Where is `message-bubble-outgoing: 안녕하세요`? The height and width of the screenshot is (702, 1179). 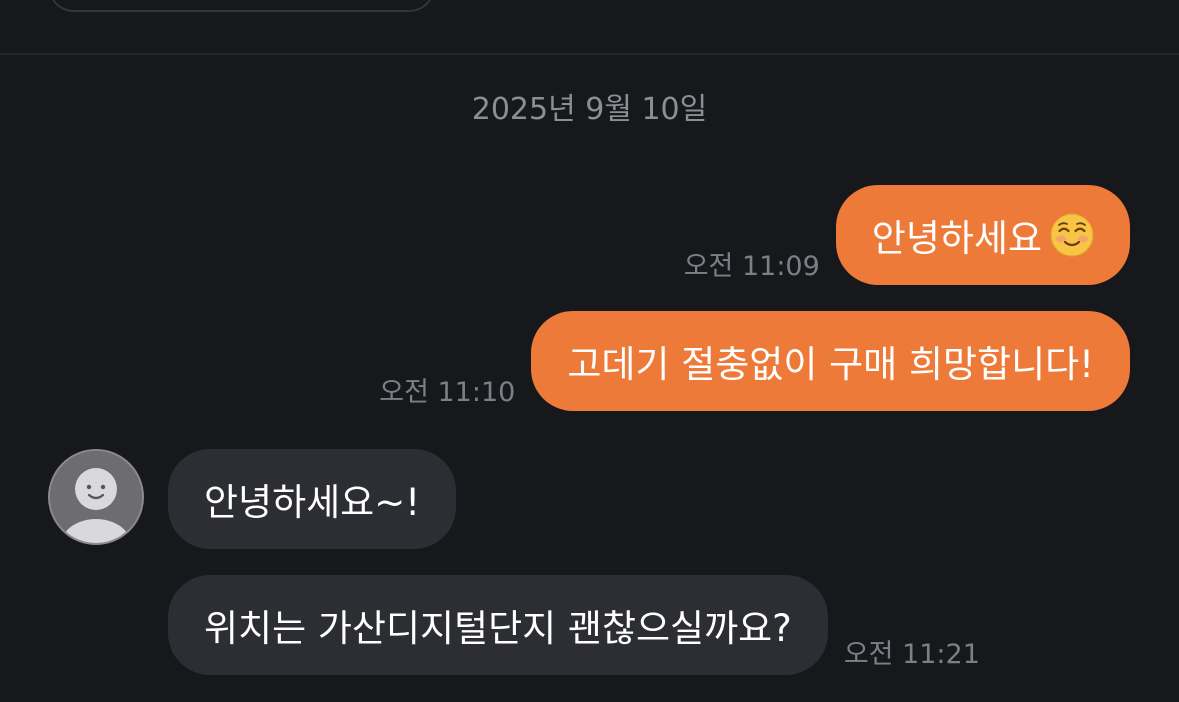
message-bubble-outgoing: 안녕하세요 is located at coordinates (982, 235).